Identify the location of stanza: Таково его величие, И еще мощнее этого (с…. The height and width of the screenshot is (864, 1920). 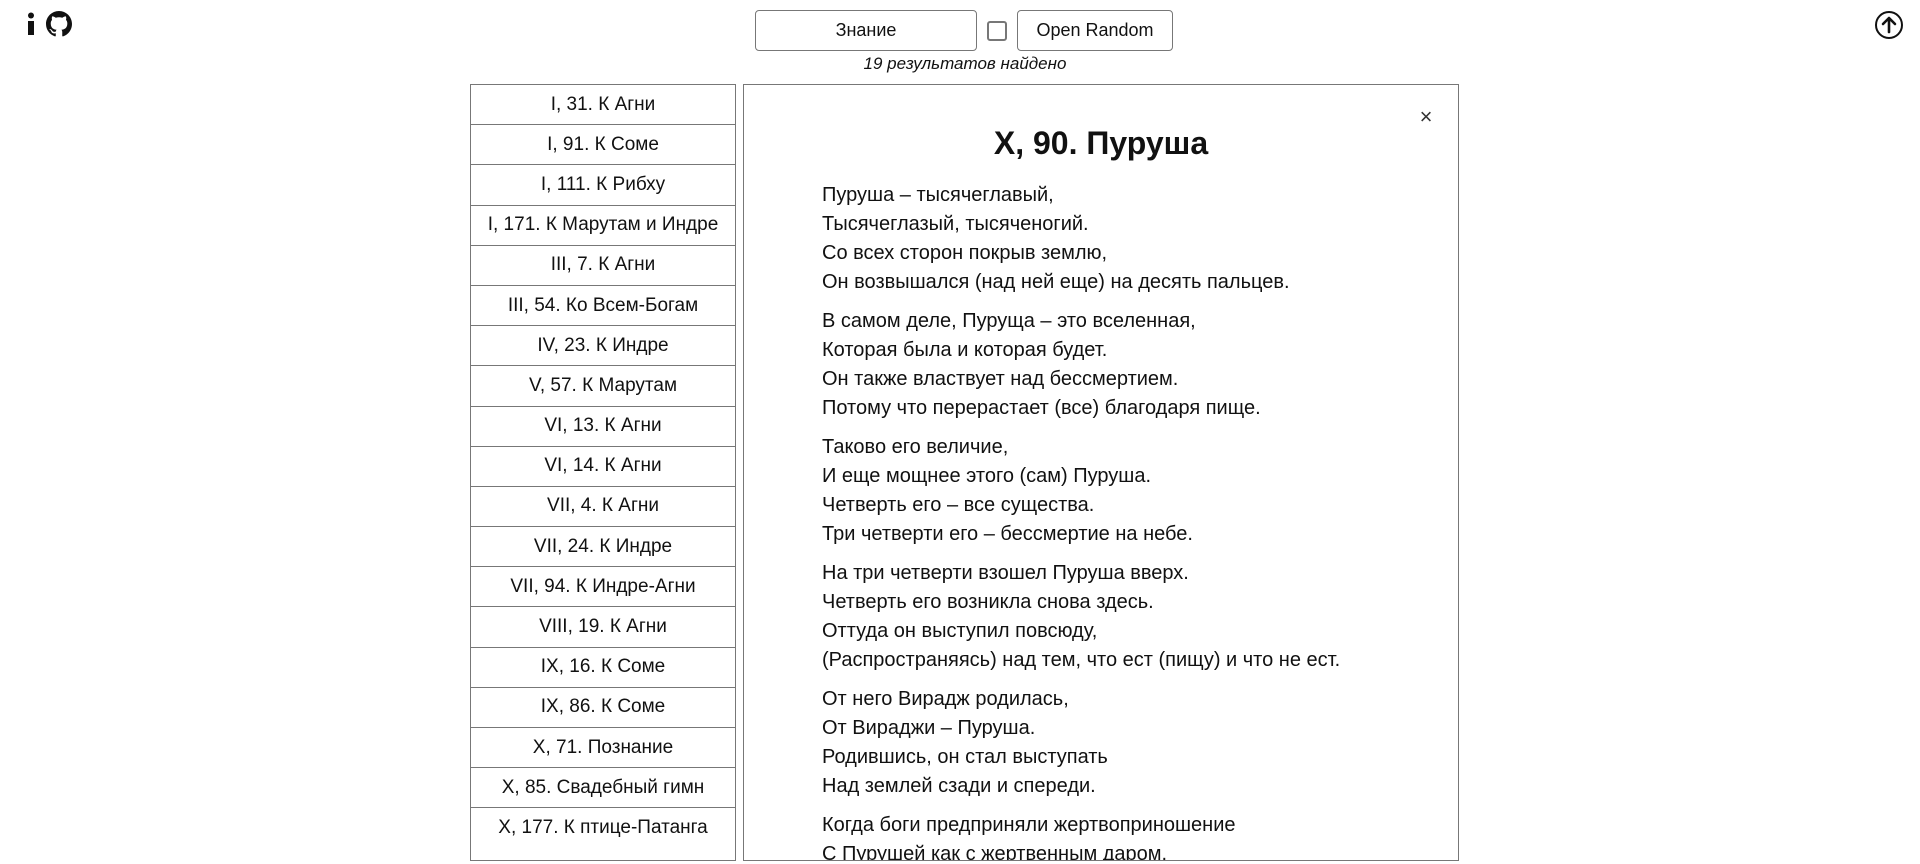
(1132, 491).